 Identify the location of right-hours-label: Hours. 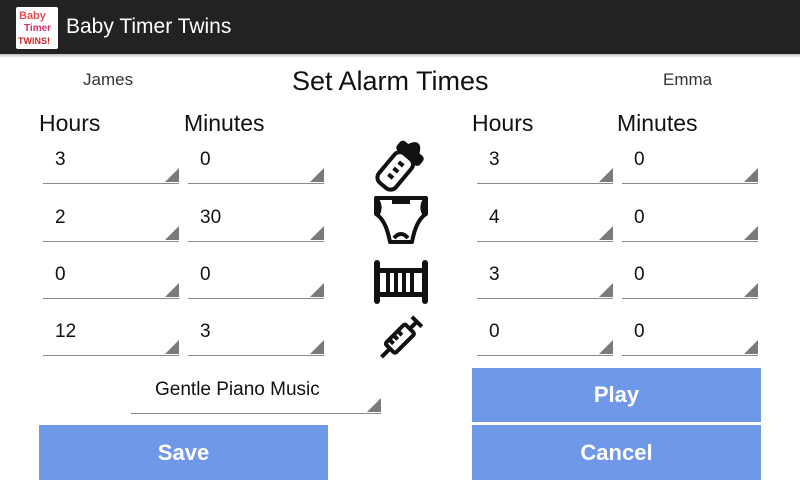
(503, 123).